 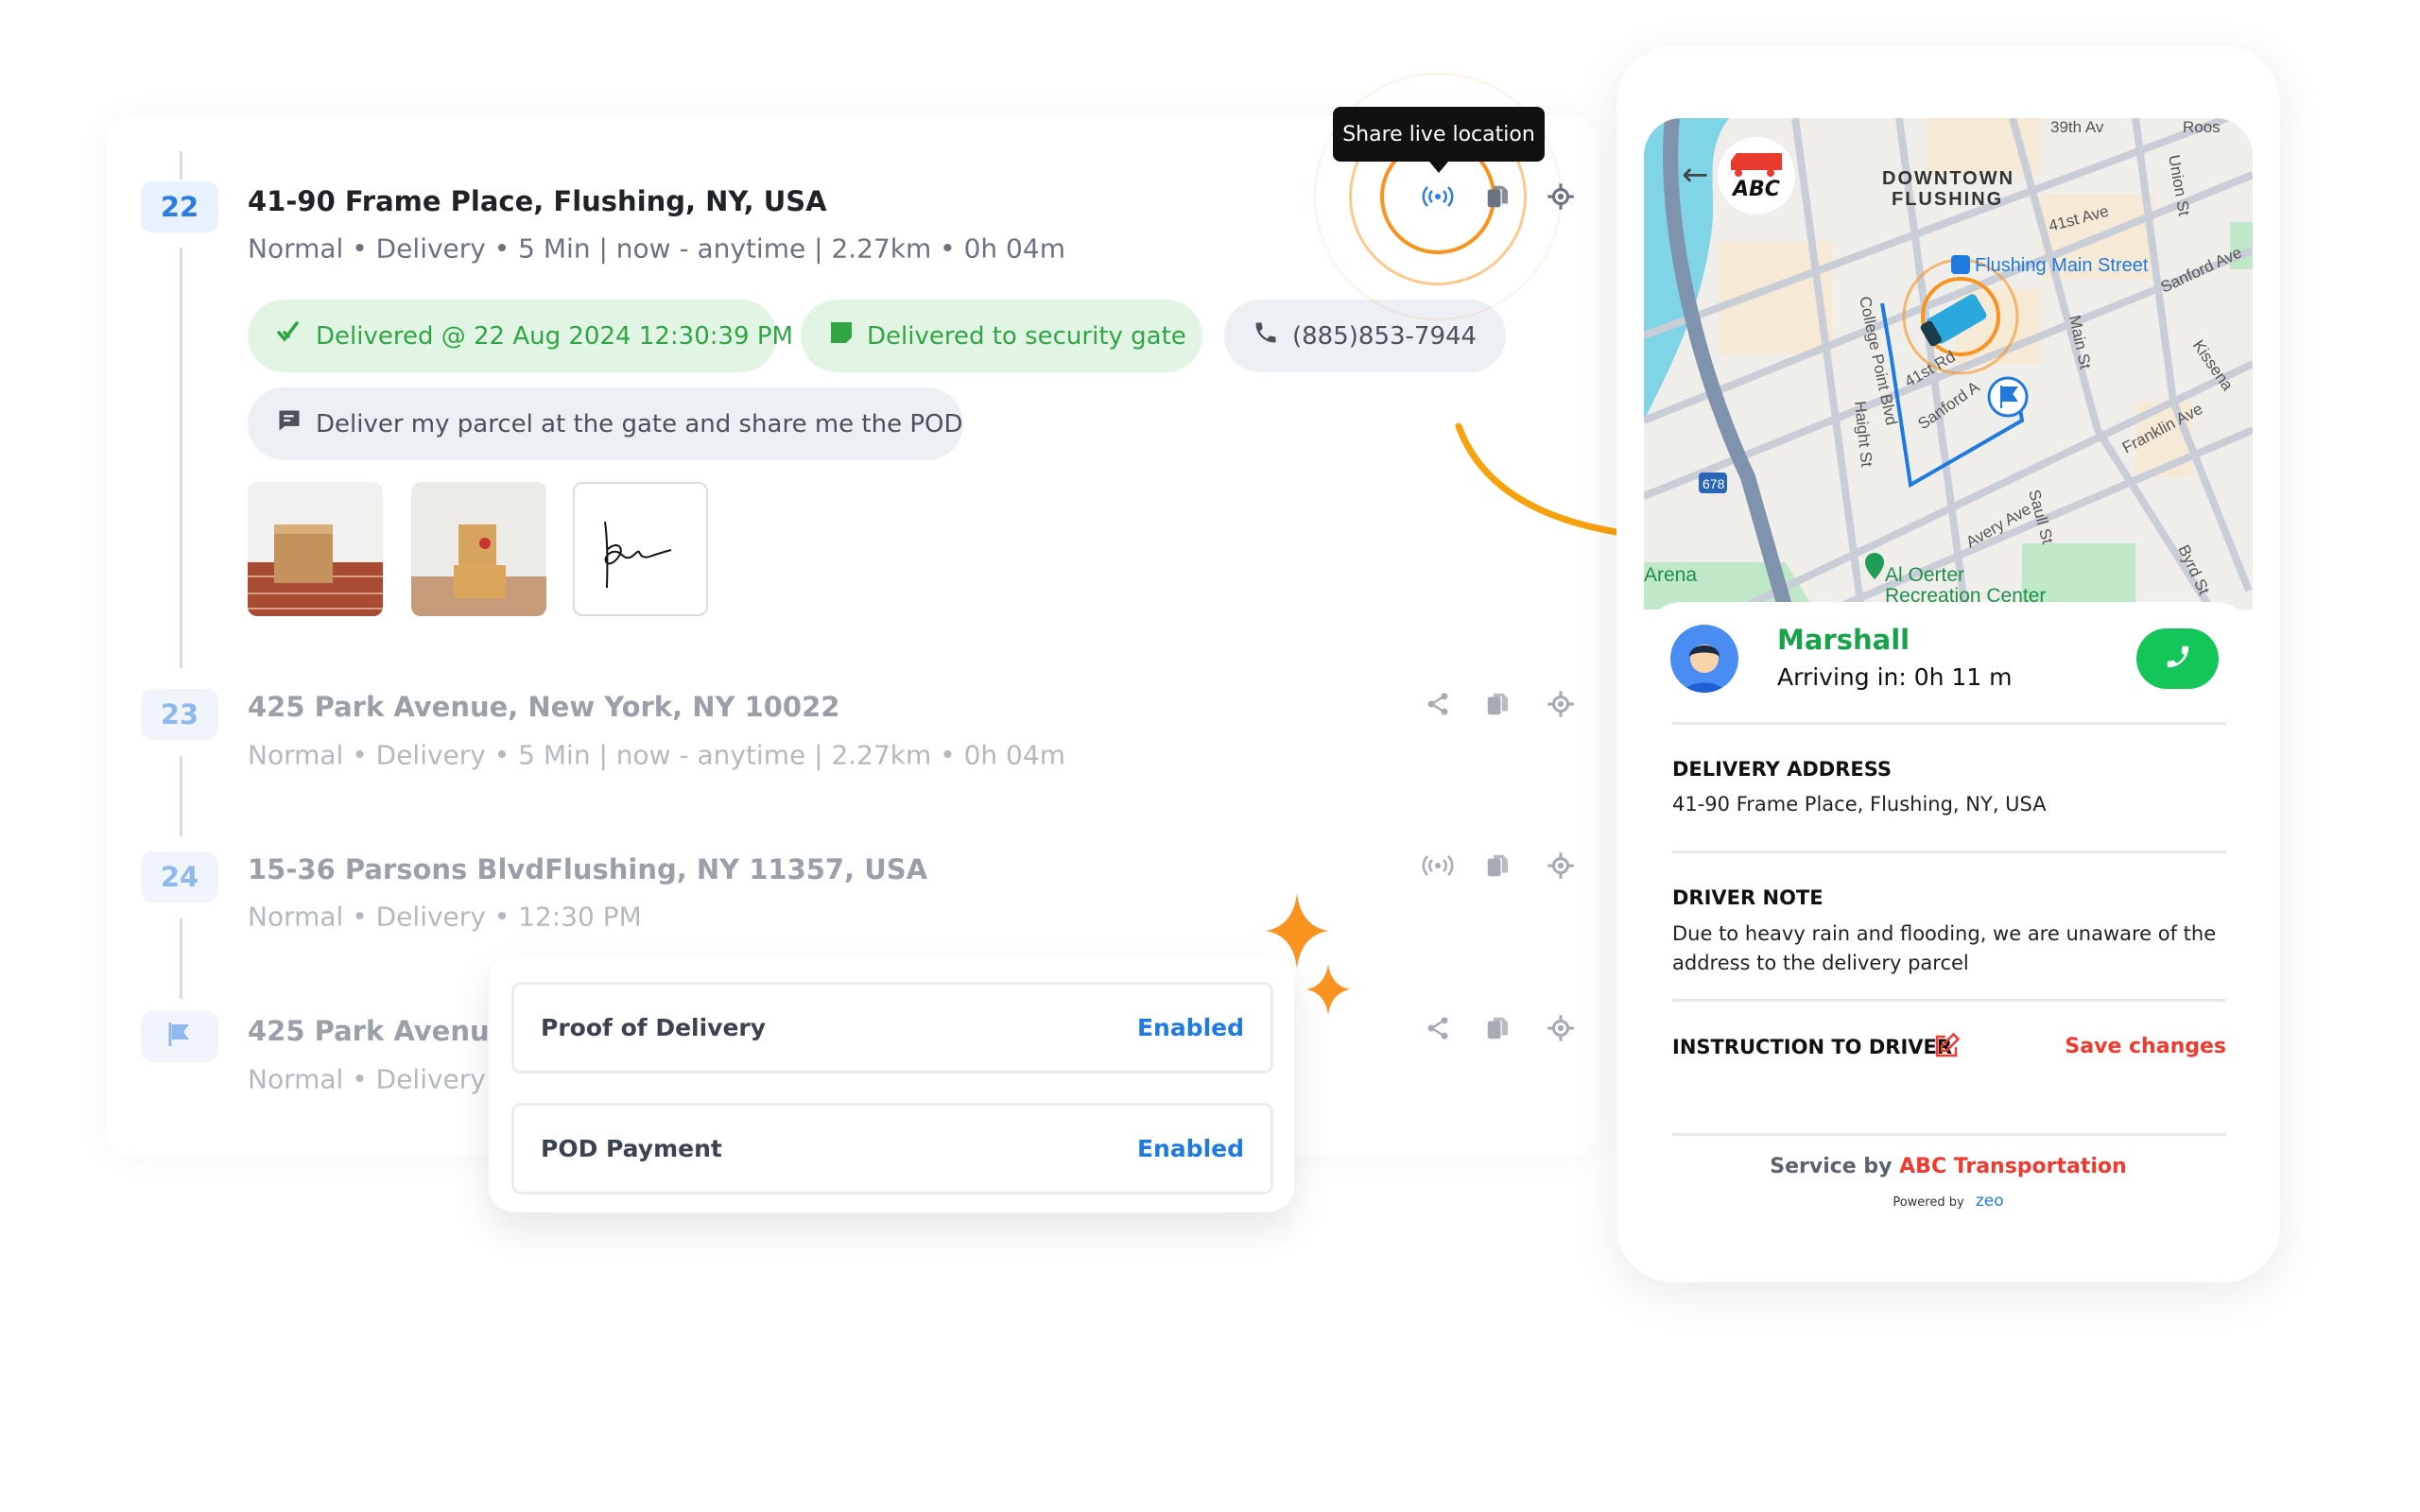 I want to click on service-by: Service by ABC Transportation, so click(x=1949, y=1166).